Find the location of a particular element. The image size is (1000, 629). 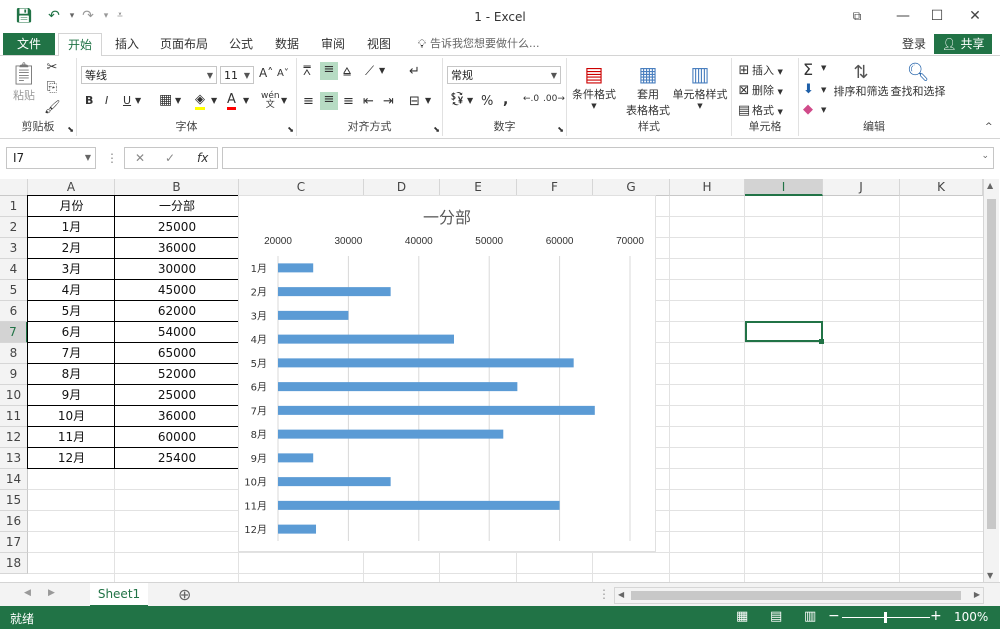

autosum-dropdown-icon: ▼ is located at coordinates (823, 68).